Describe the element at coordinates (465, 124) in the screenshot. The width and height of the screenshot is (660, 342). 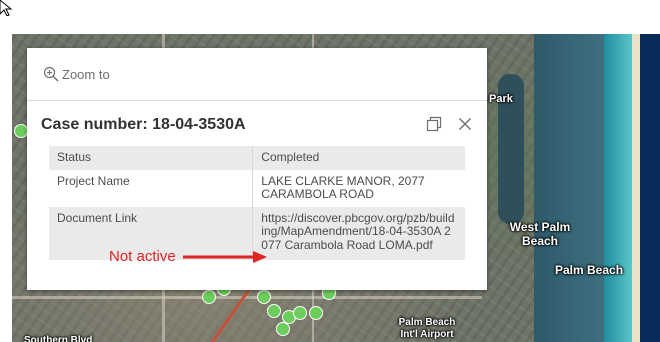
I see `close-icon` at that location.